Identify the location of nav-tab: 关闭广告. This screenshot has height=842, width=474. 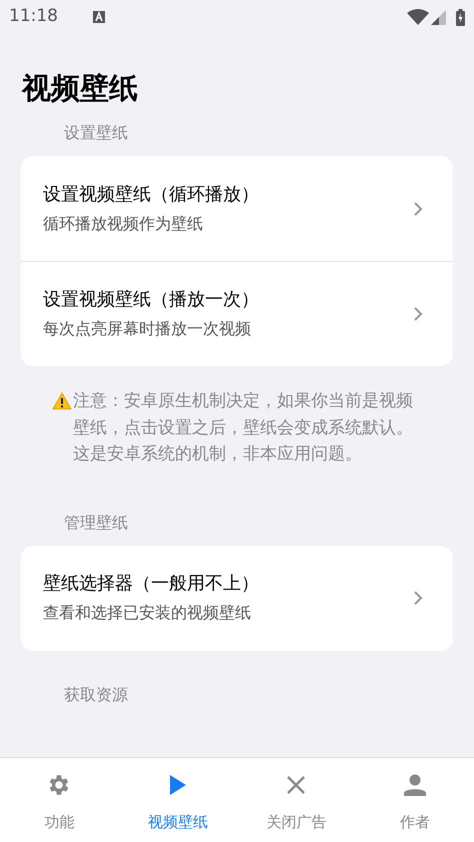
(296, 800).